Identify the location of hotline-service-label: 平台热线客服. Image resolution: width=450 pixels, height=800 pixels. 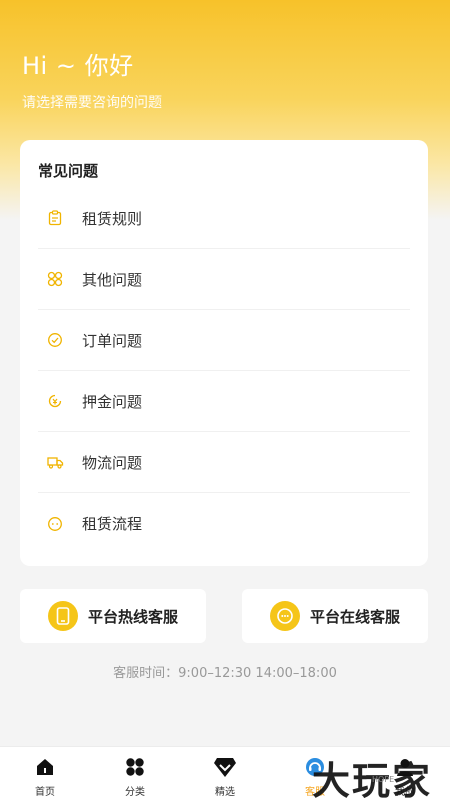
(132, 616).